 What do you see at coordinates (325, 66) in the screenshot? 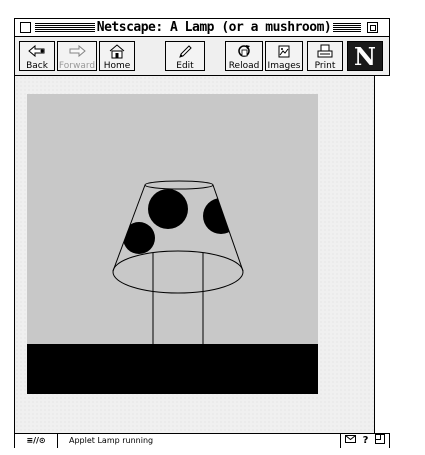
I see `print-label: Print` at bounding box center [325, 66].